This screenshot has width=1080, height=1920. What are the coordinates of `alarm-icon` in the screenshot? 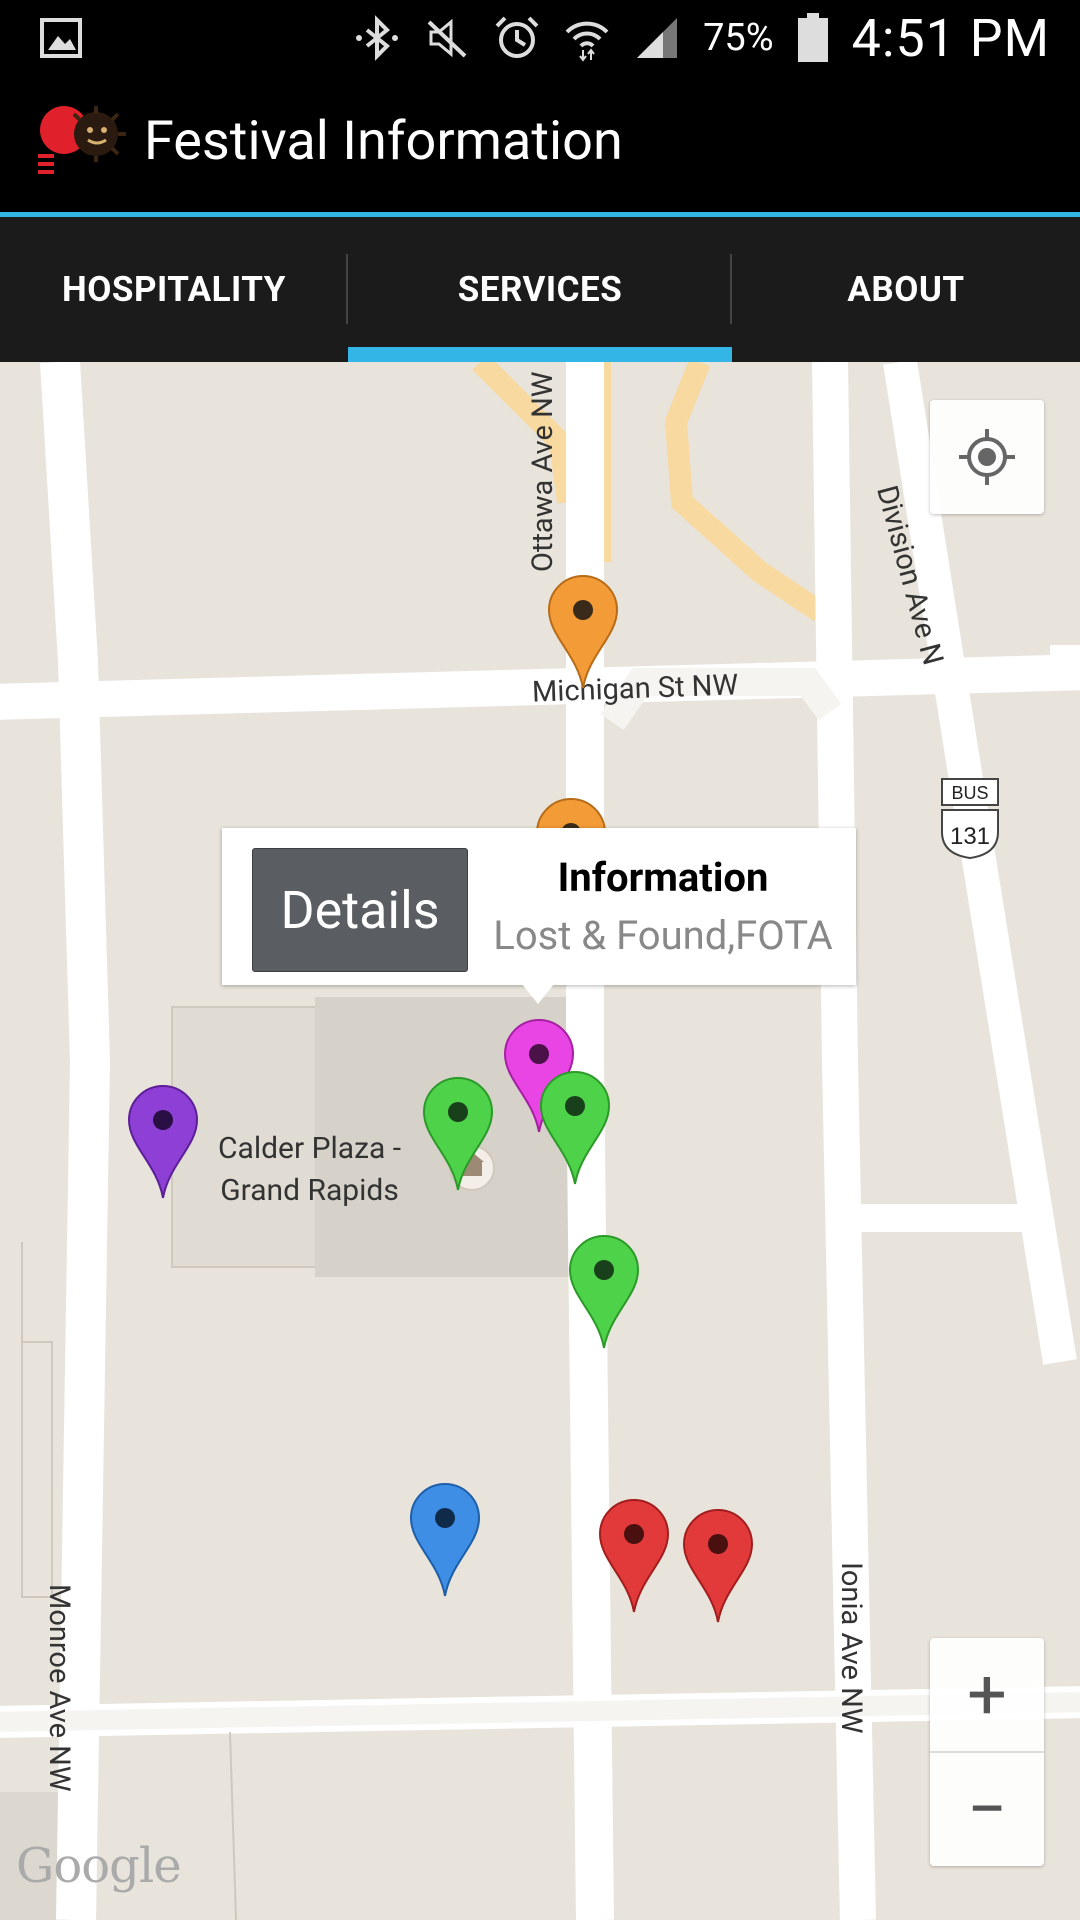 It's located at (517, 37).